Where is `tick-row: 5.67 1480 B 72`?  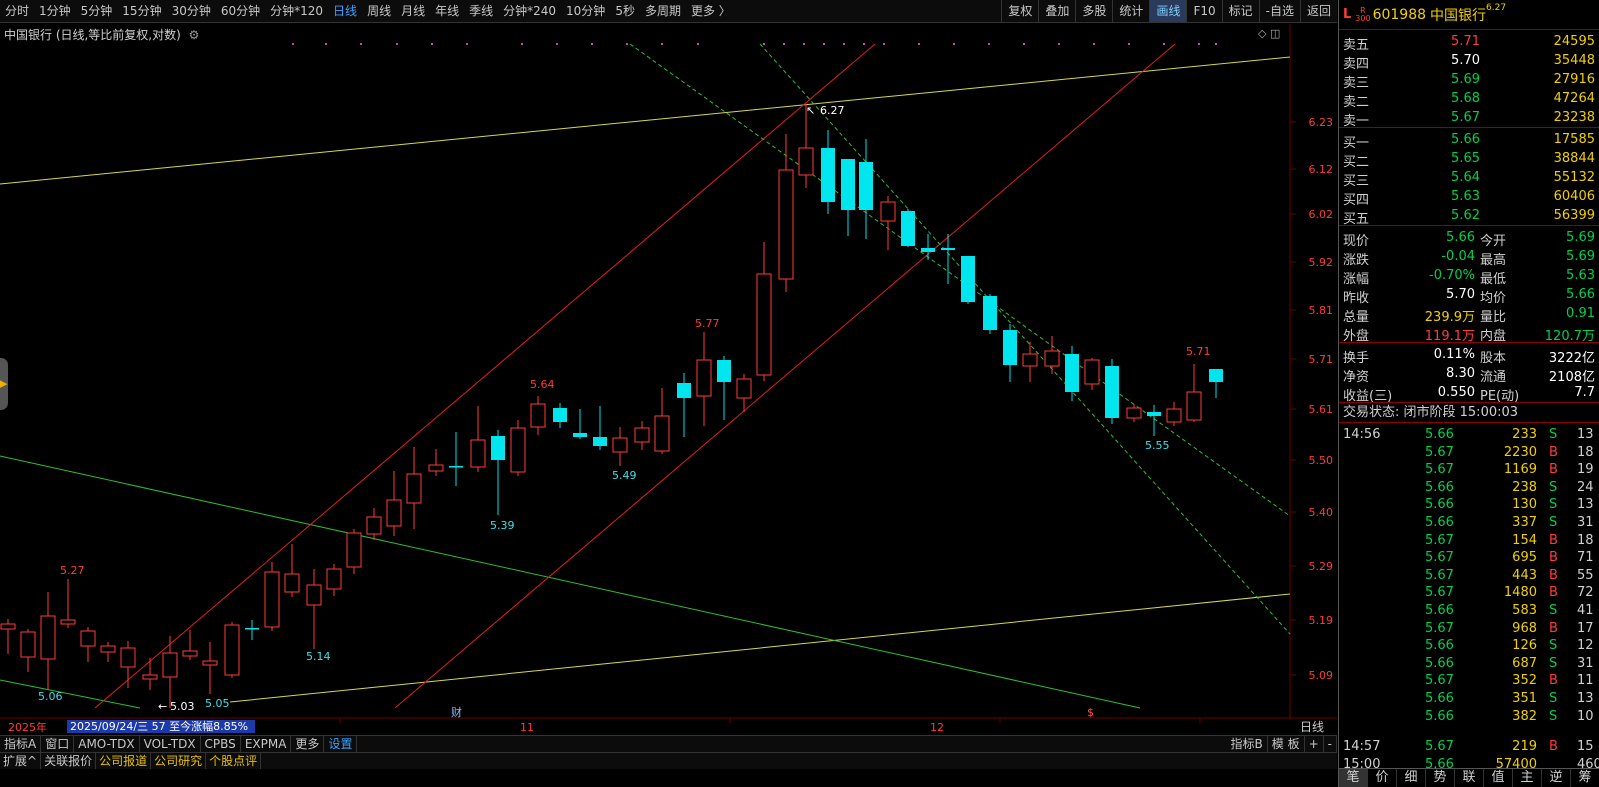 tick-row: 5.67 1480 B 72 is located at coordinates (1469, 593).